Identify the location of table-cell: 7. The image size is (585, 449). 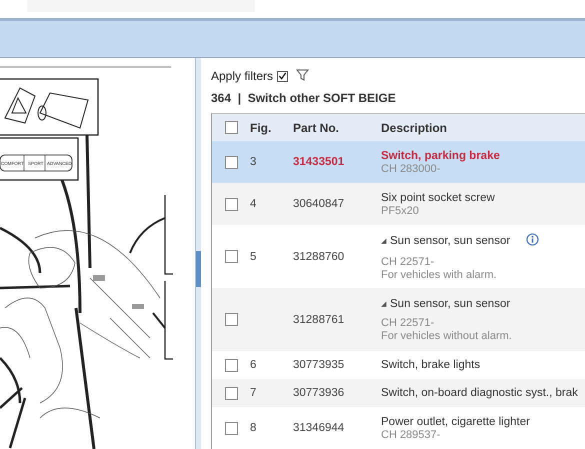
(253, 393).